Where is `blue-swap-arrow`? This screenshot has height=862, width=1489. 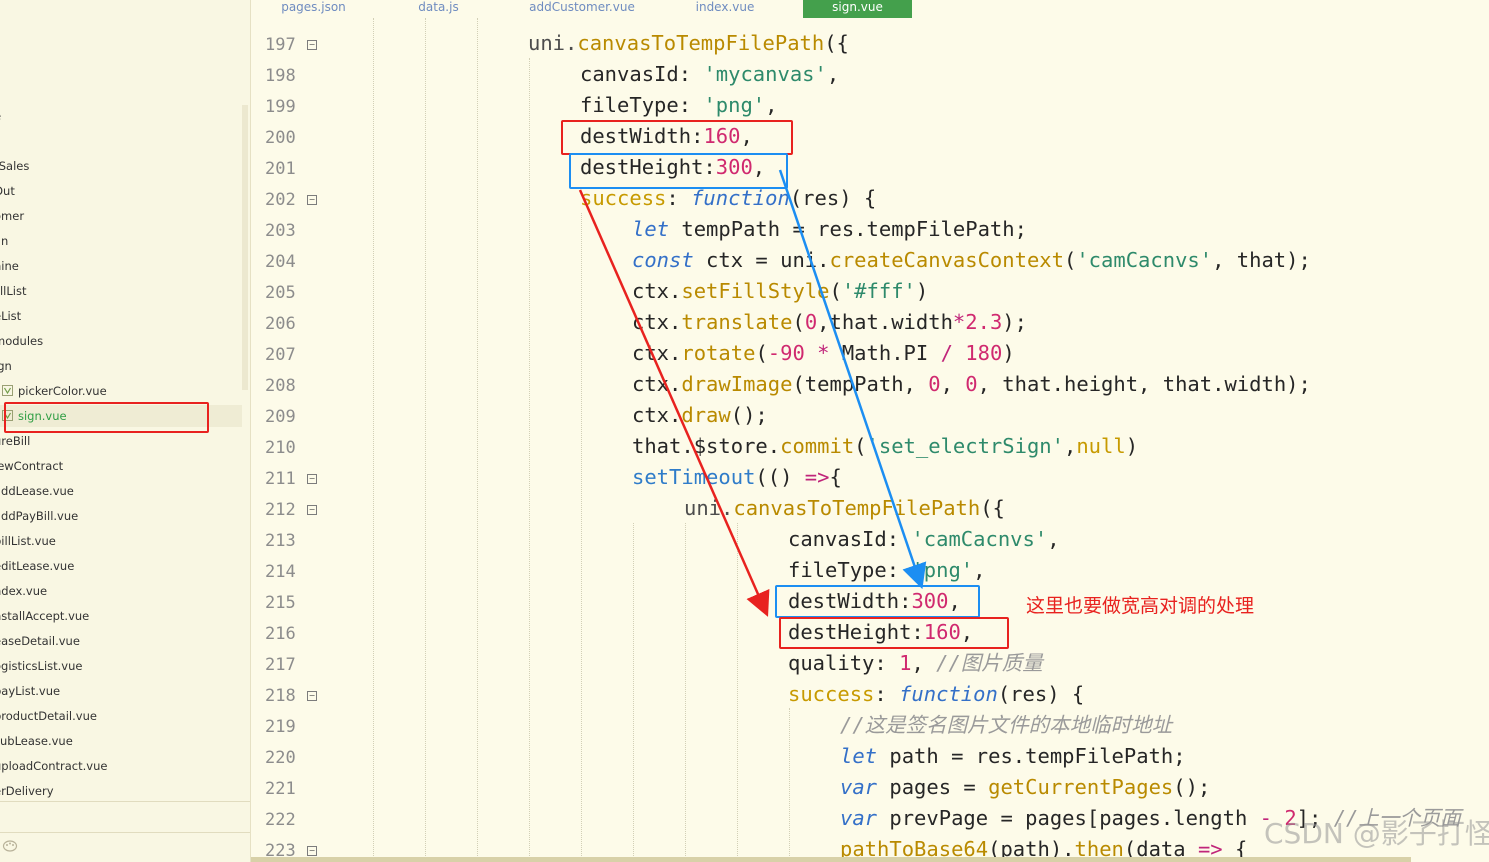
blue-swap-arrow is located at coordinates (852, 379).